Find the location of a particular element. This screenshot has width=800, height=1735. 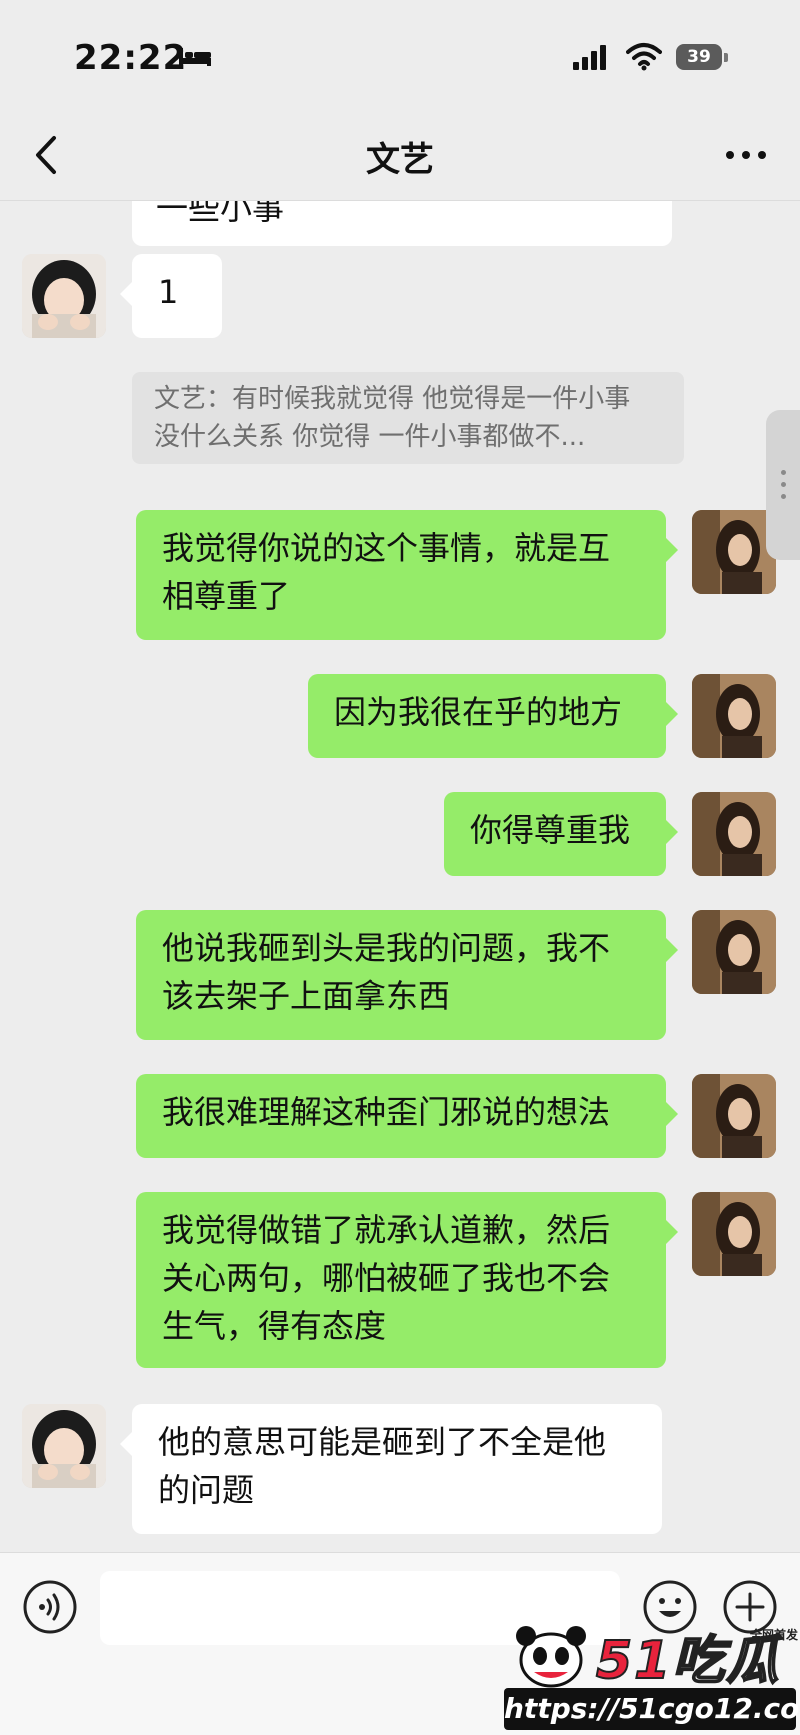

message-bubble: 我觉得做错了就承认道歉，然后关心两句，哪怕被砸了我也不会生气，得有态度 is located at coordinates (407, 1280).